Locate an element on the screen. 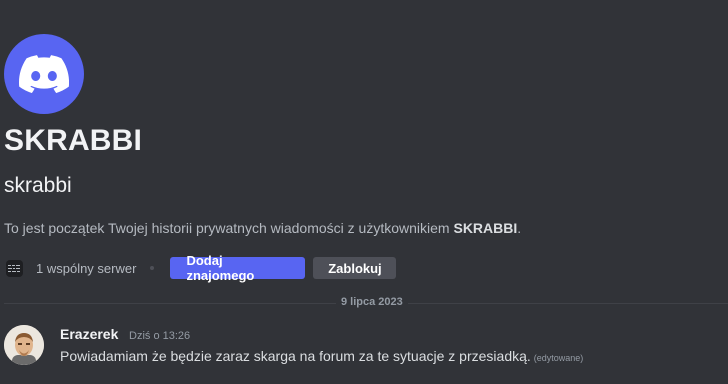  edited-label: (edytowane) is located at coordinates (558, 358).